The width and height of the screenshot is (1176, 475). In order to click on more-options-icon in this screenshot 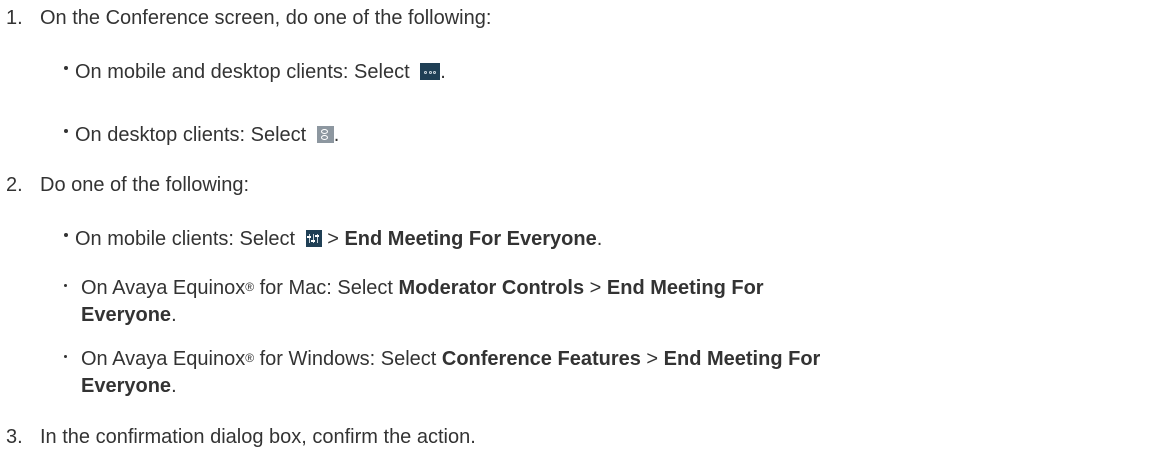, I will do `click(430, 71)`.